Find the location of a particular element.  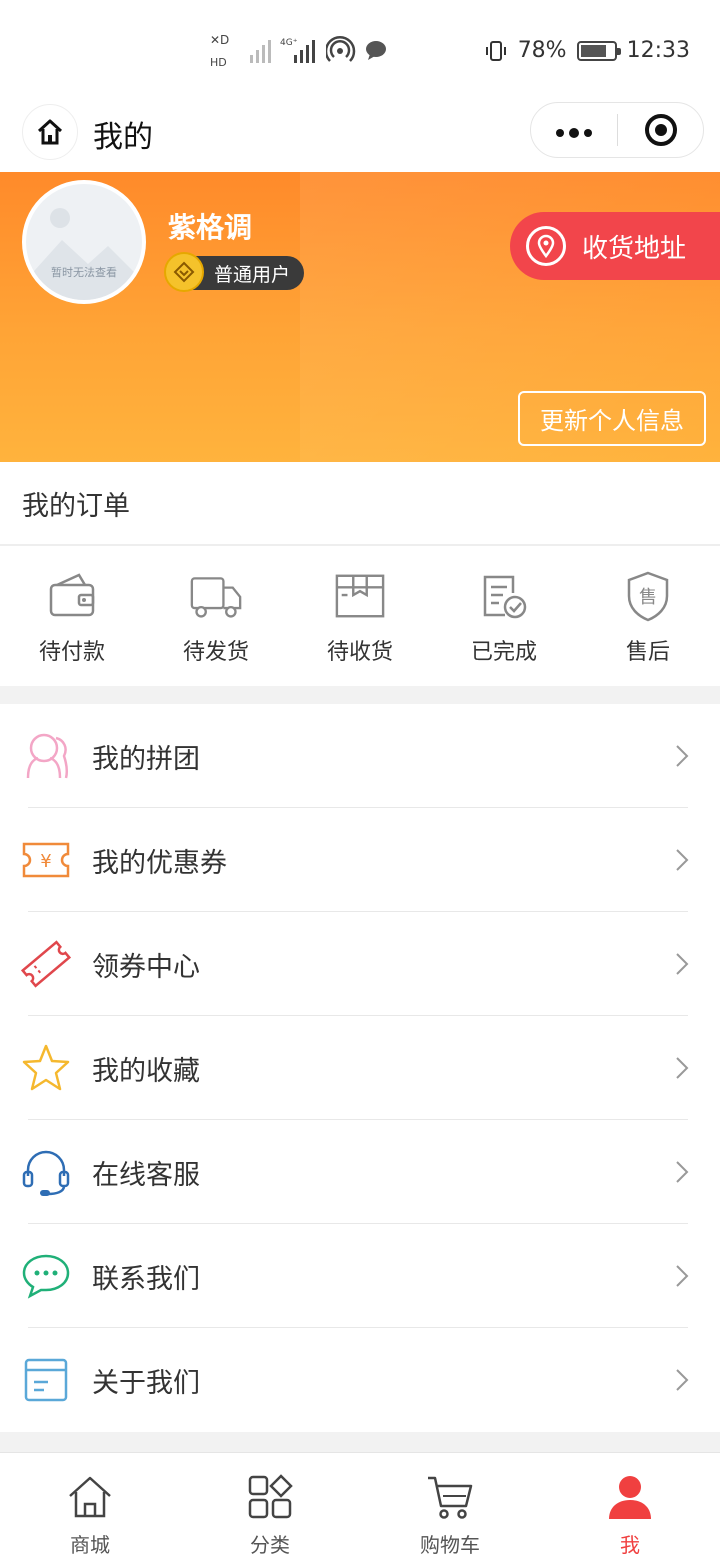

order-pending-payment: 待付款 is located at coordinates (72, 615).